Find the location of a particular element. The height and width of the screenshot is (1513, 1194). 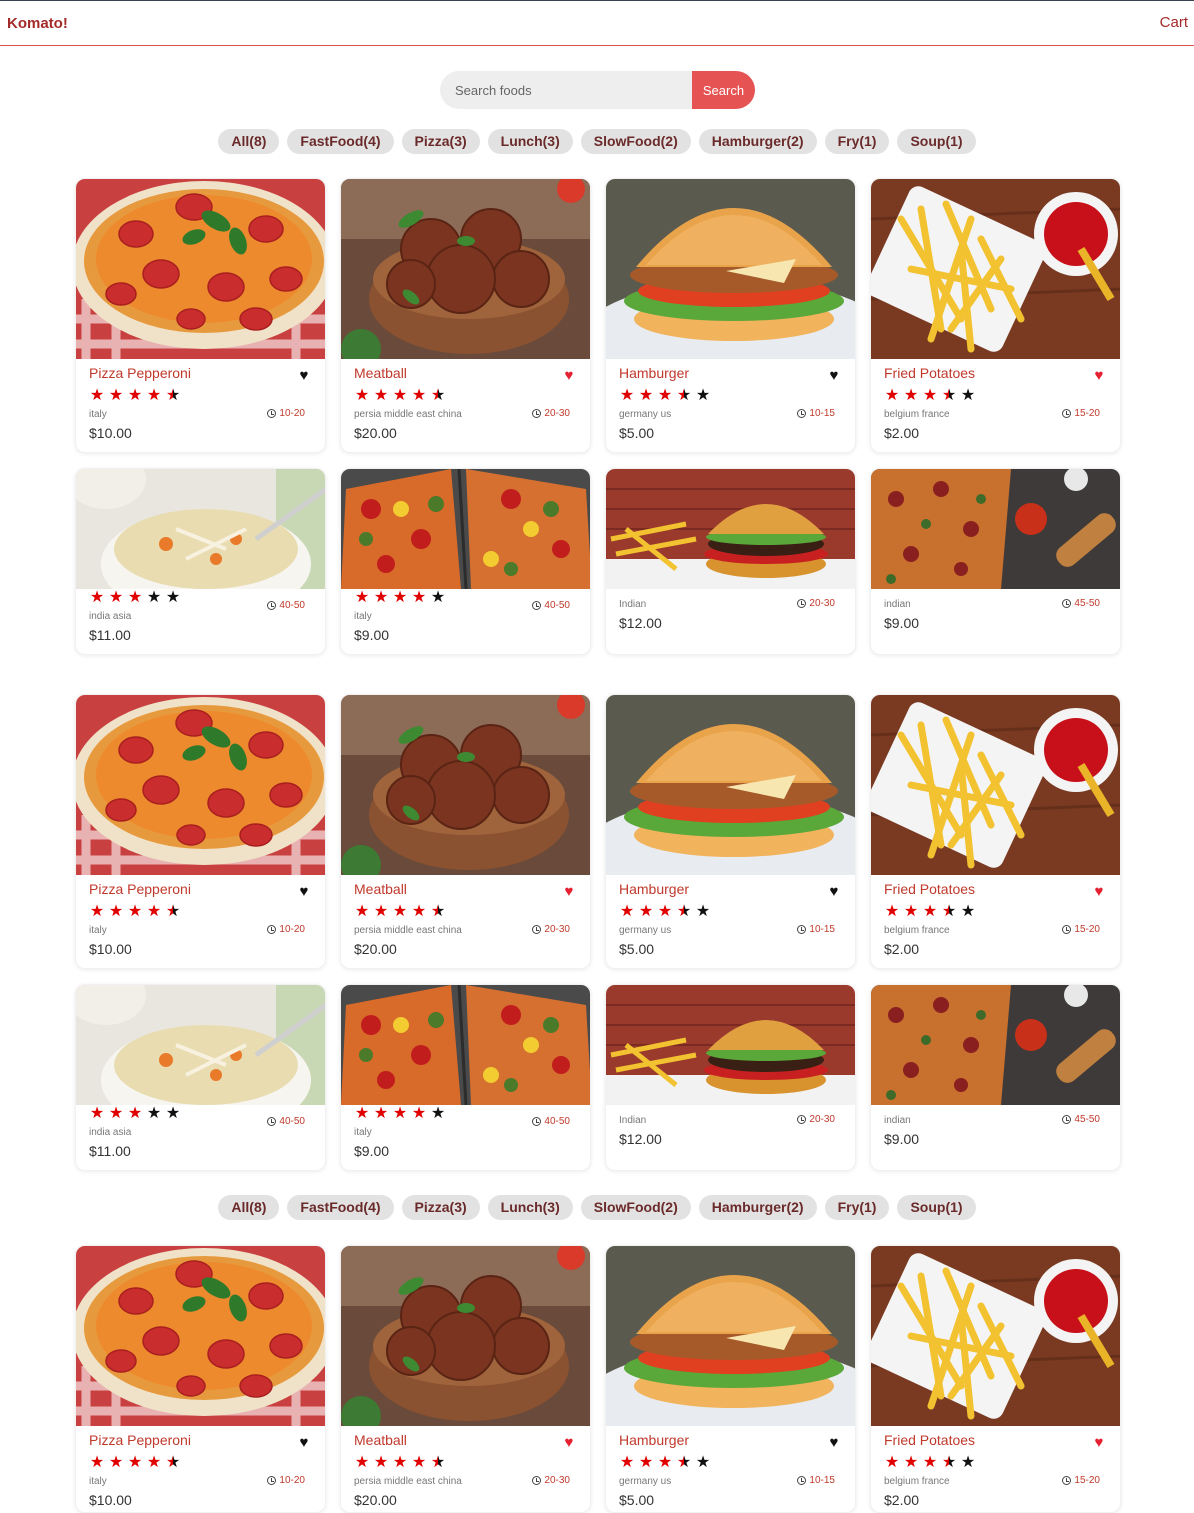

logo: Komato! is located at coordinates (37, 23).